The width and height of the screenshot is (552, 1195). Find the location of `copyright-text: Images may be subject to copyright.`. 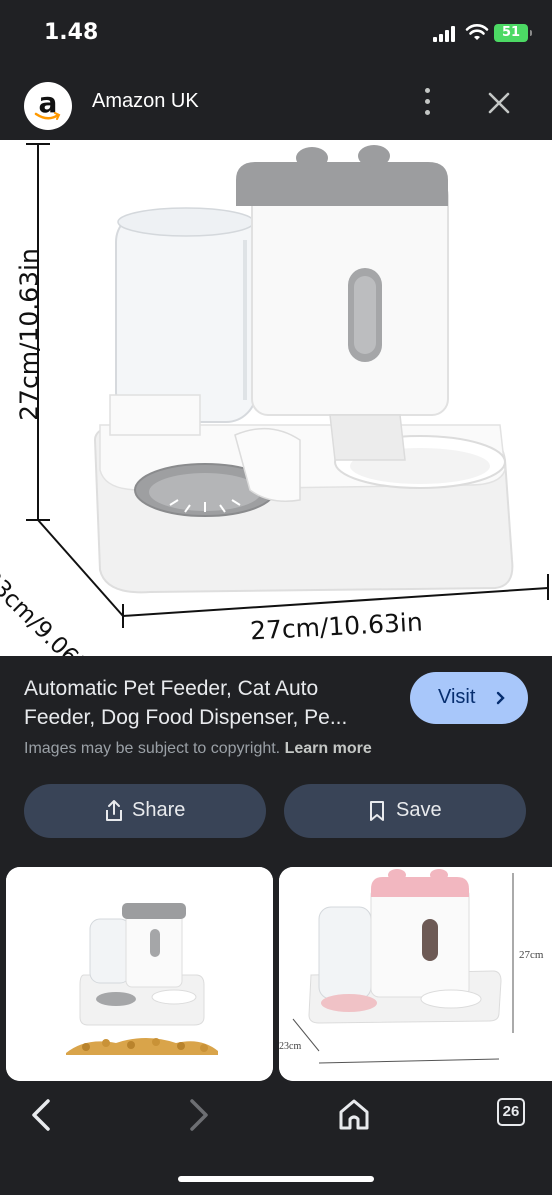

copyright-text: Images may be subject to copyright. is located at coordinates (152, 748).